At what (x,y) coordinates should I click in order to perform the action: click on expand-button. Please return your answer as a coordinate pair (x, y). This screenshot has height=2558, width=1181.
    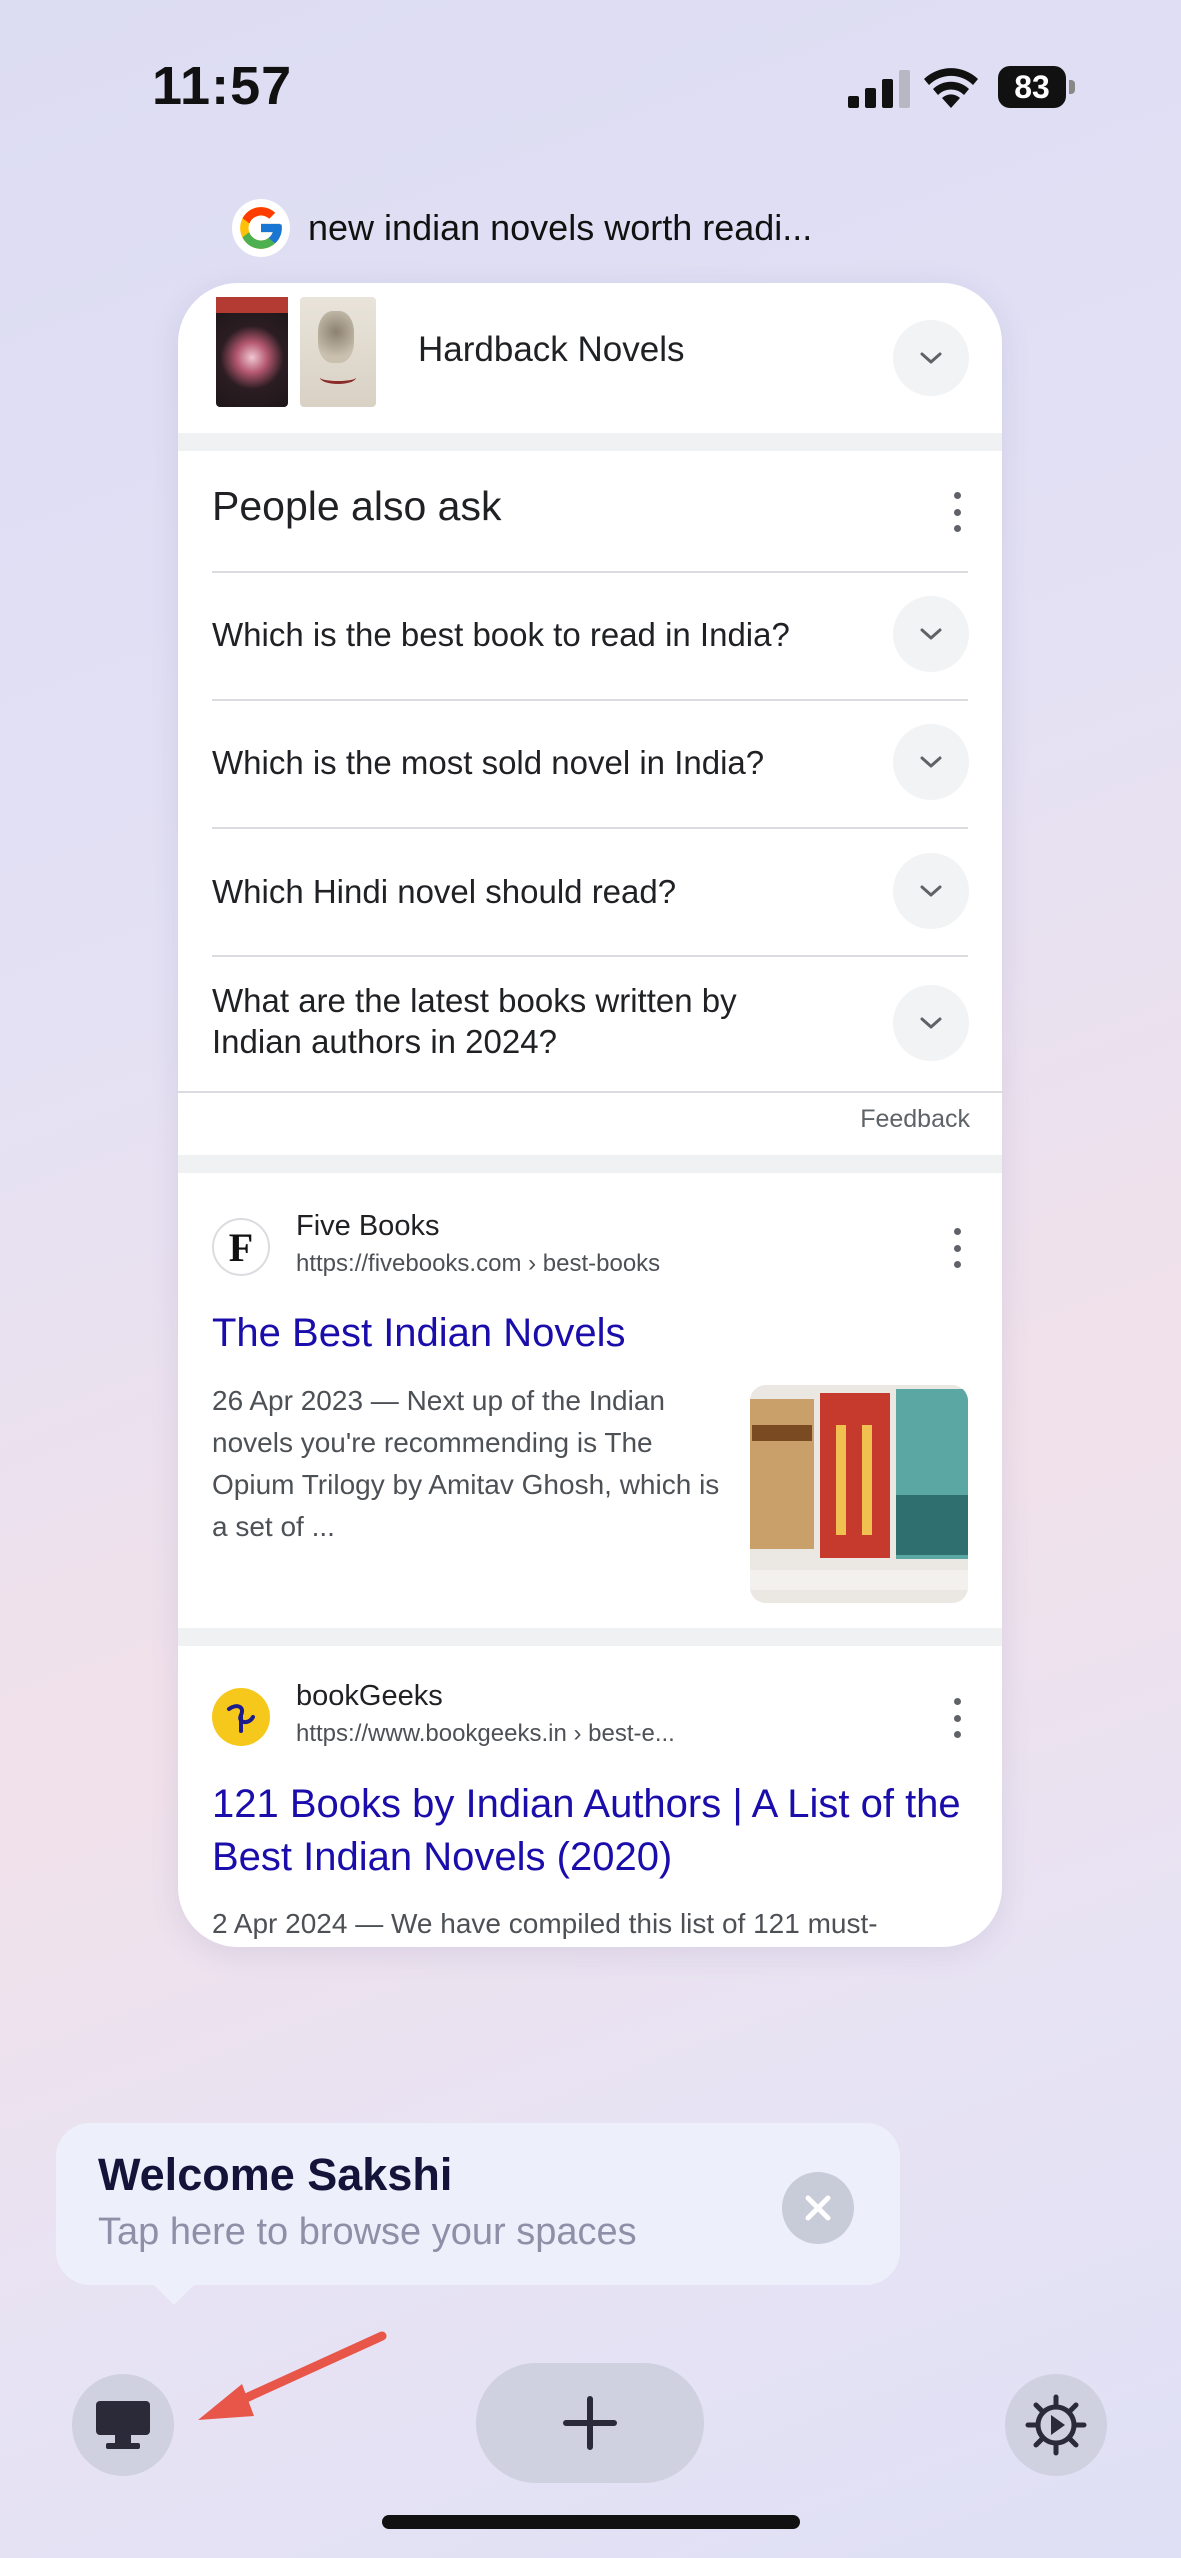
    Looking at the image, I should click on (931, 358).